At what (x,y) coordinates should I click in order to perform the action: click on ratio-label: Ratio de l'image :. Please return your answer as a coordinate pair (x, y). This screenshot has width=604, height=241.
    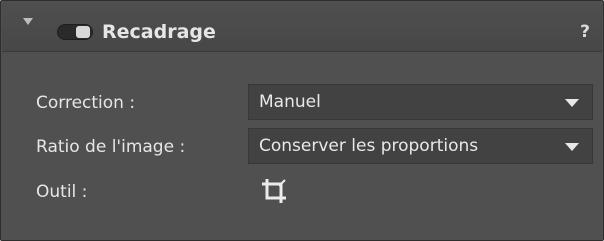
    Looking at the image, I should click on (111, 147).